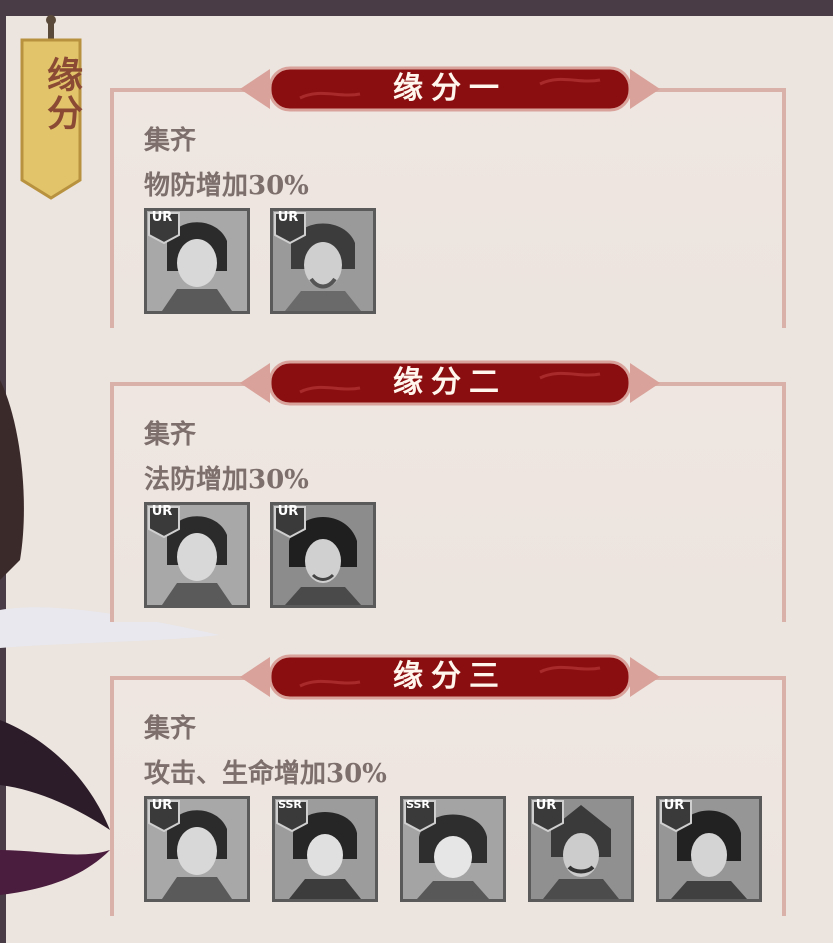  I want to click on bond-title: 缘分三, so click(450, 676).